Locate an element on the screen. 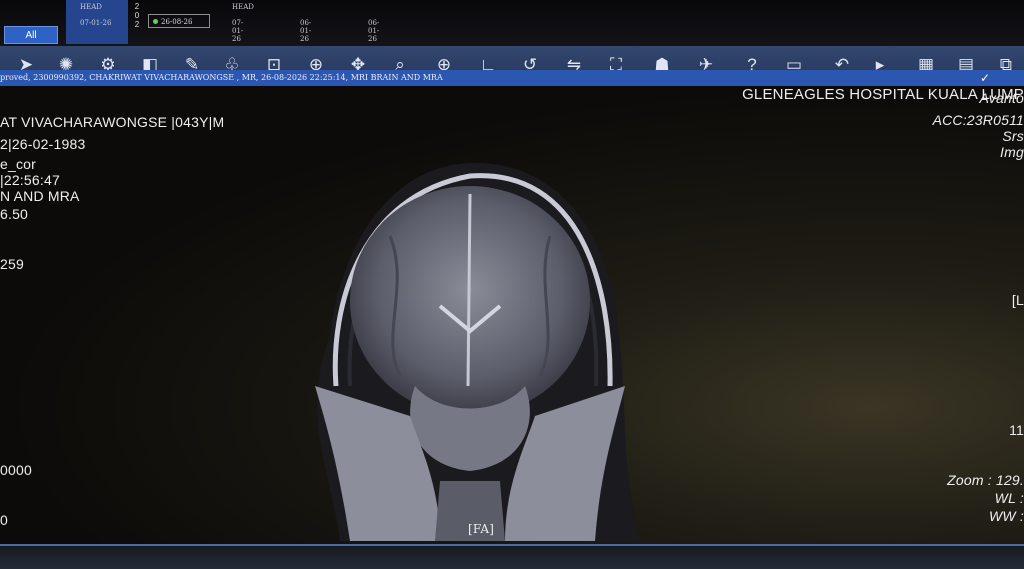 This screenshot has height=569, width=1024. study-time: |22:56:47 is located at coordinates (30, 180).